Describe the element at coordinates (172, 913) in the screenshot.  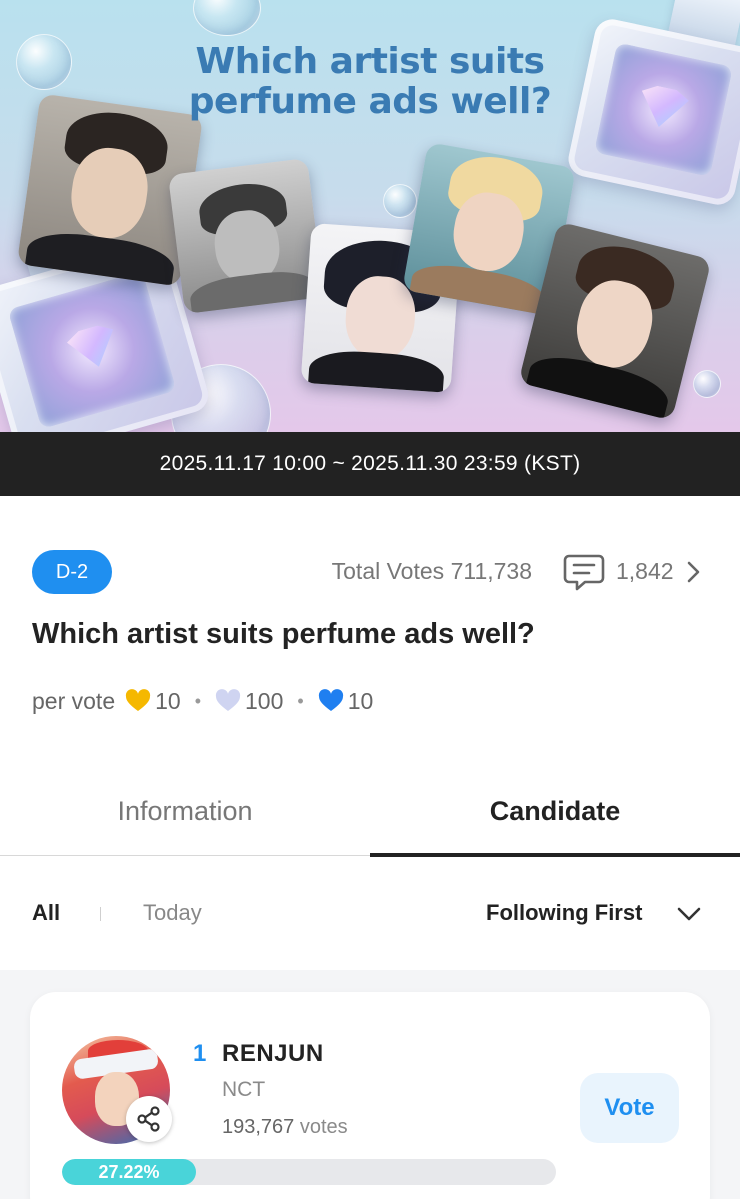
I see `filter-today: Today` at that location.